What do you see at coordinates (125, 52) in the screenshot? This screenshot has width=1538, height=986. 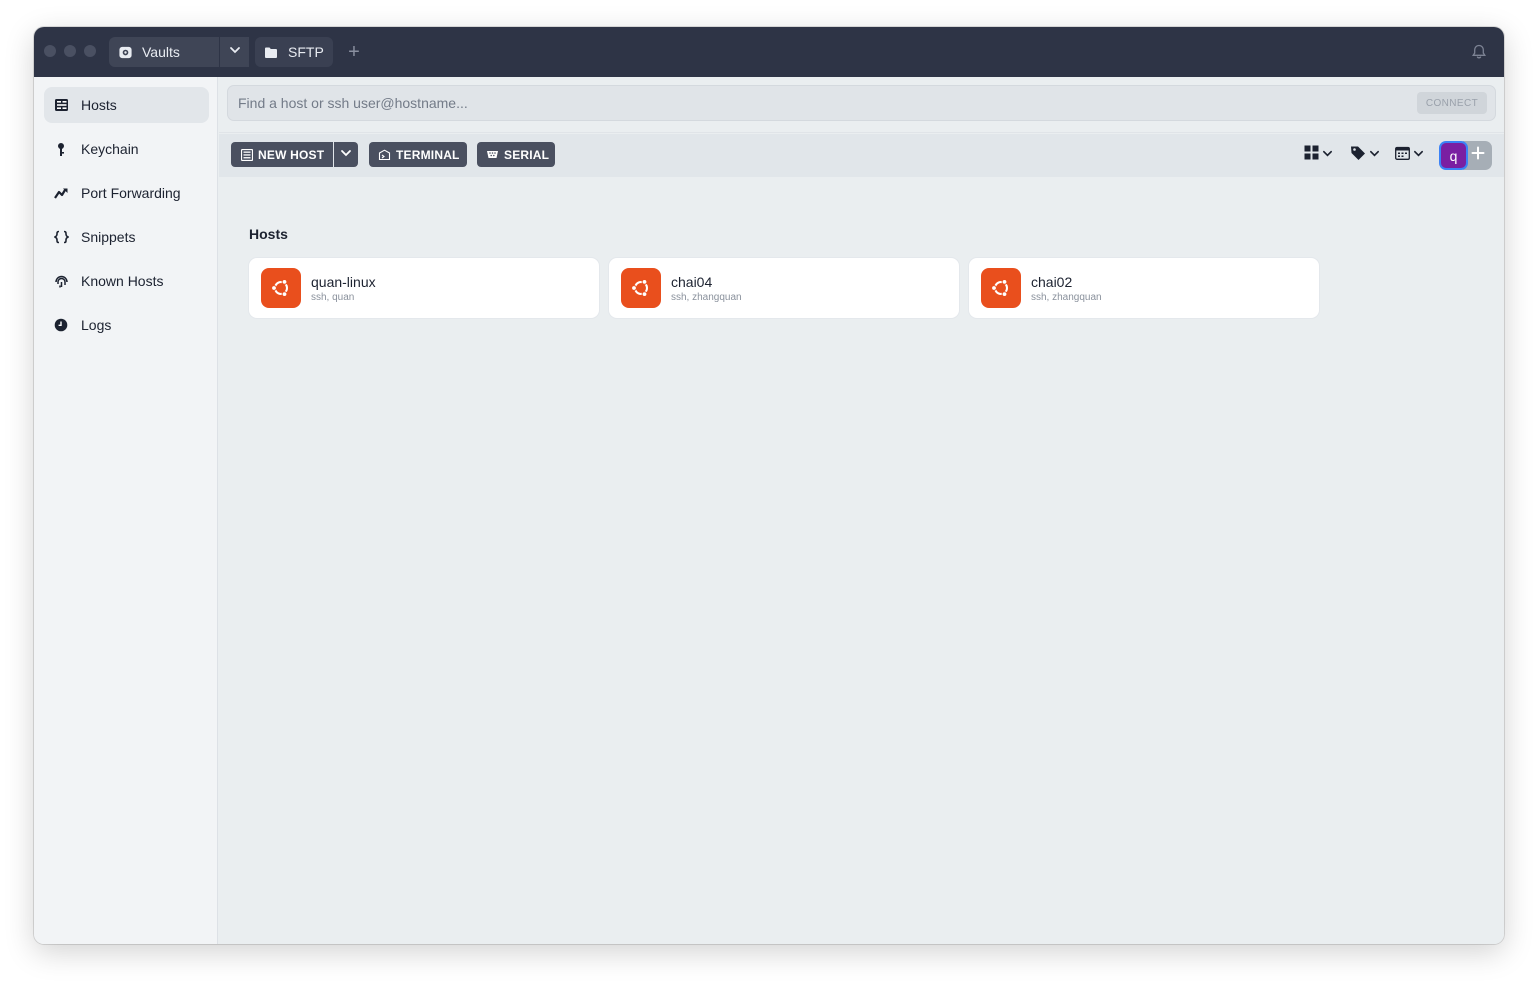 I see `vault-icon` at bounding box center [125, 52].